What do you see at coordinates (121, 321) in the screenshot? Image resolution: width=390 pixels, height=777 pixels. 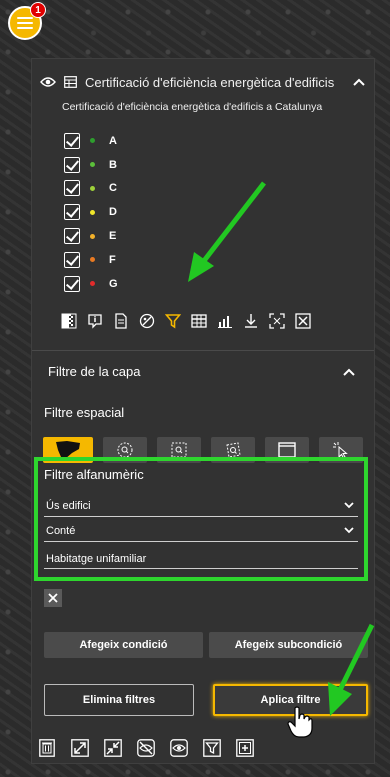 I see `document-icon` at bounding box center [121, 321].